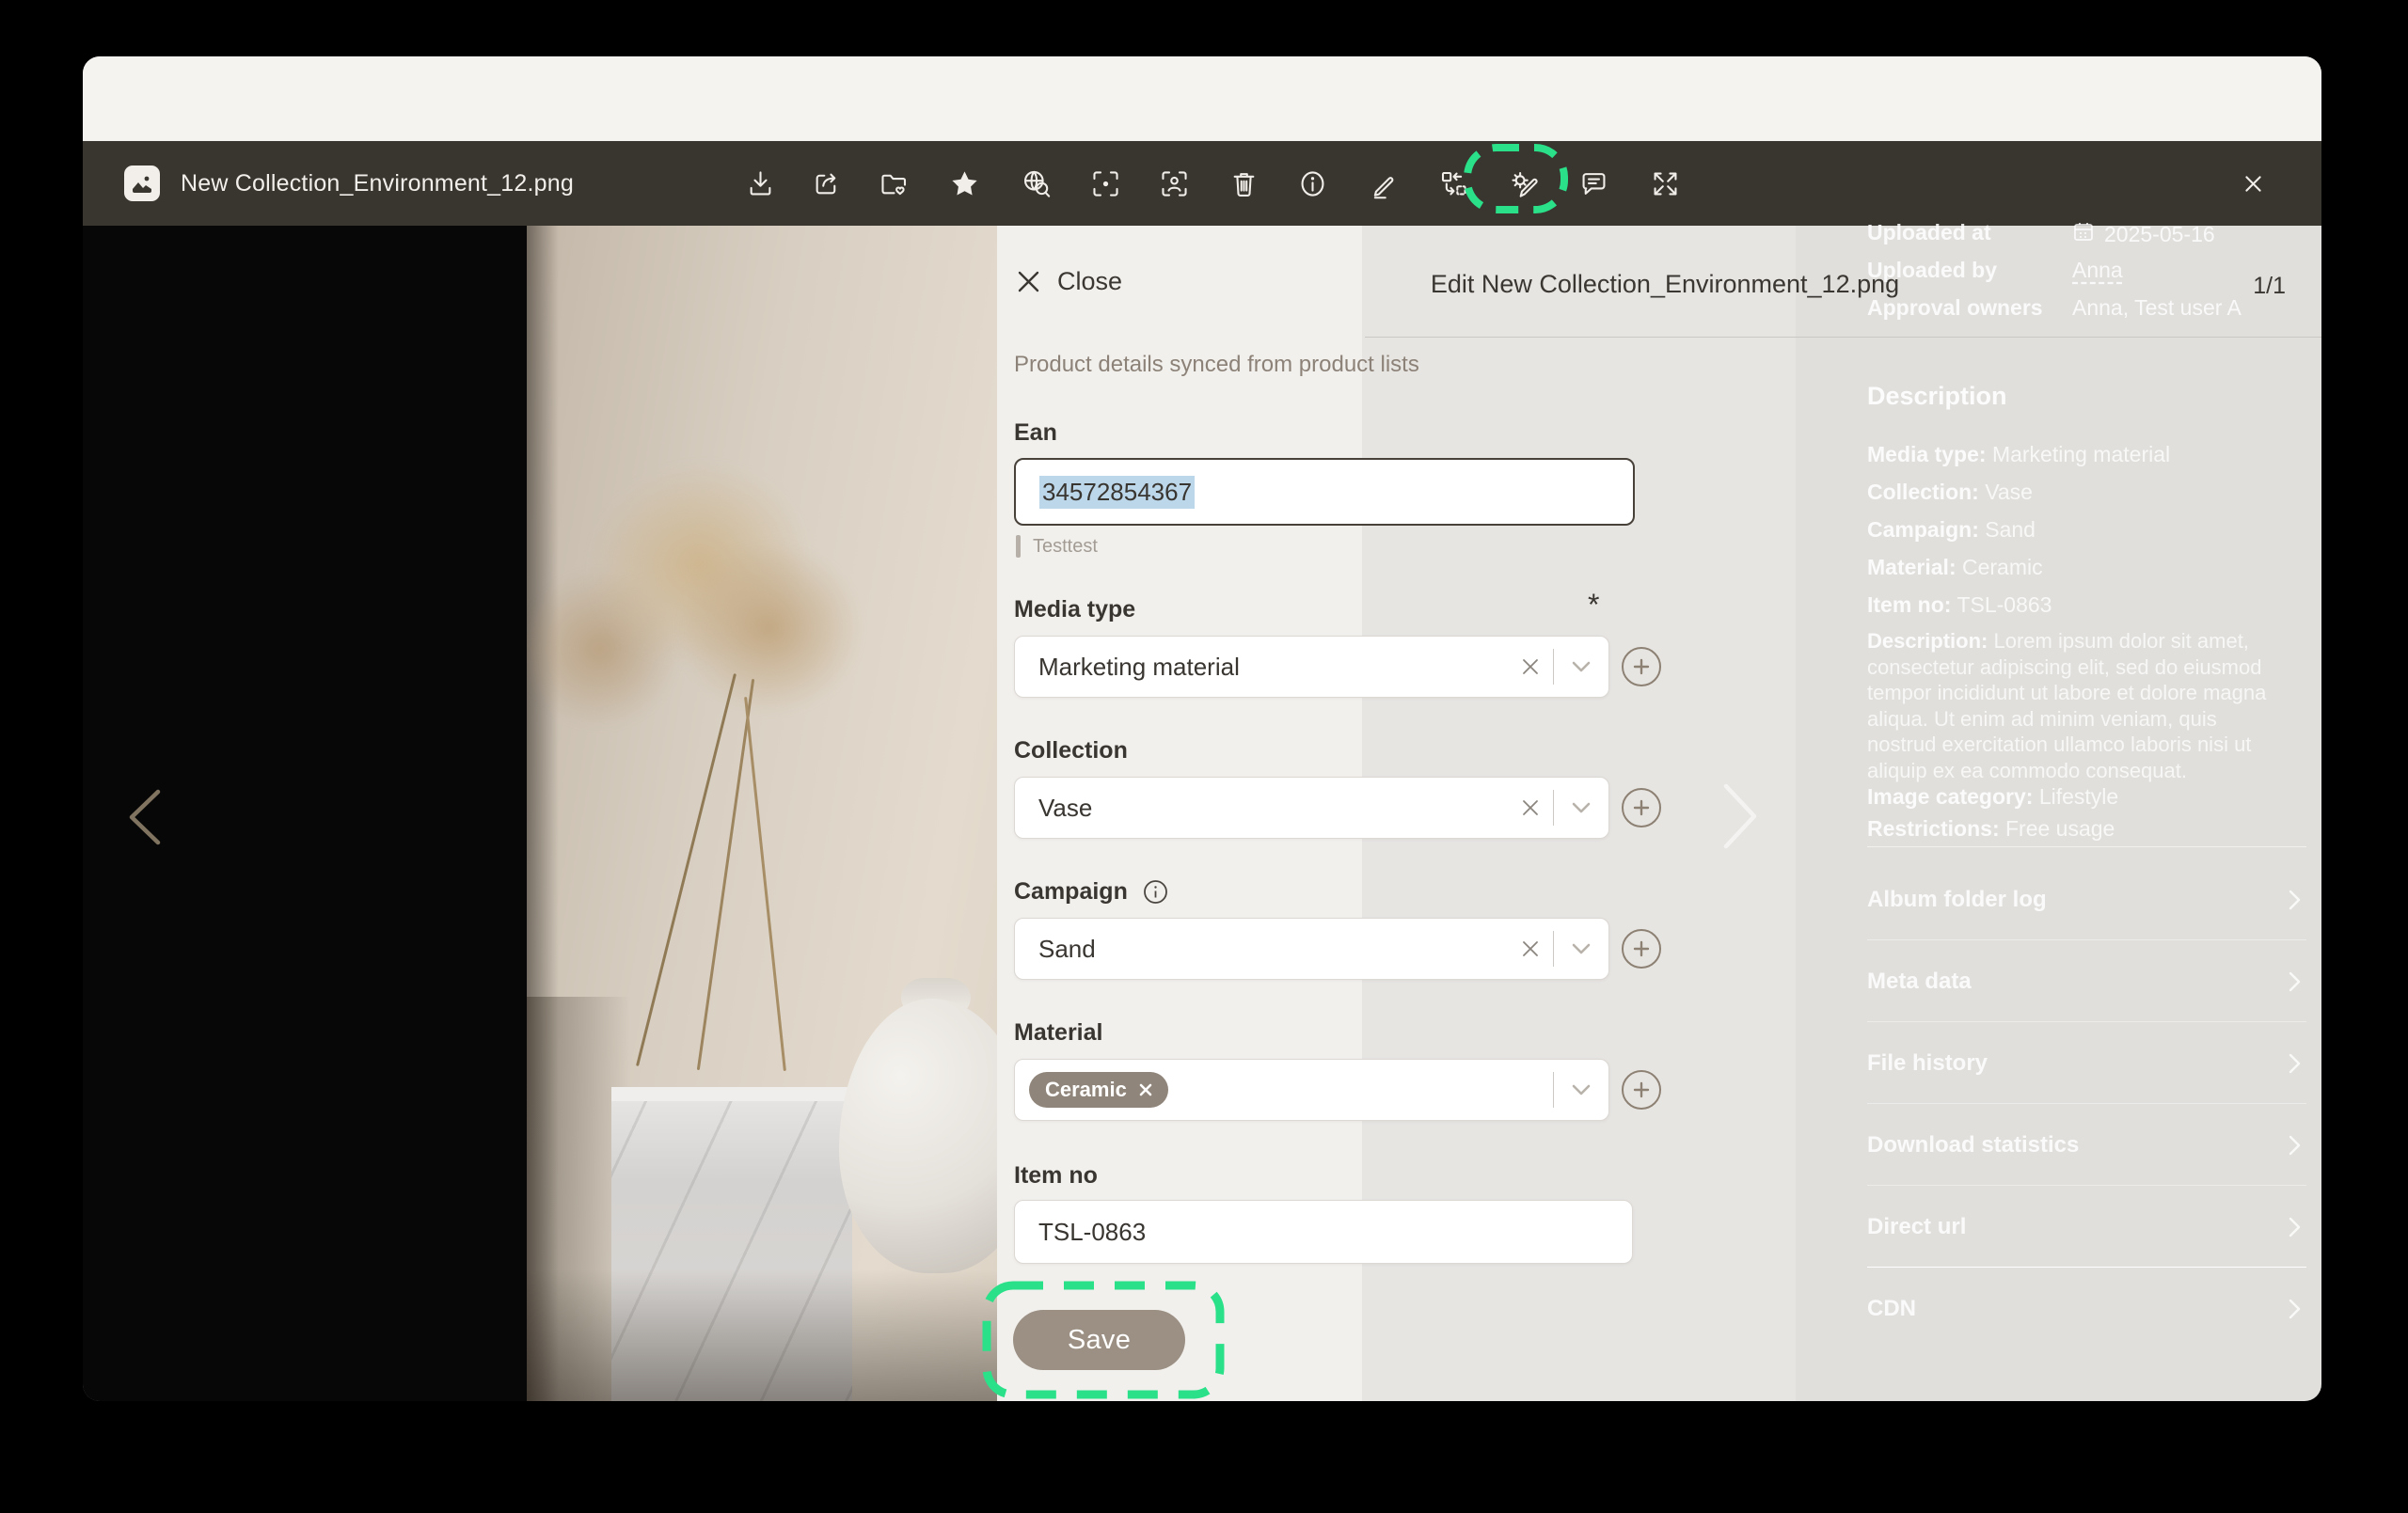 The width and height of the screenshot is (2408, 1513). Describe the element at coordinates (2086, 900) in the screenshot. I see `accordion-album-folder-log: Album folder log` at that location.